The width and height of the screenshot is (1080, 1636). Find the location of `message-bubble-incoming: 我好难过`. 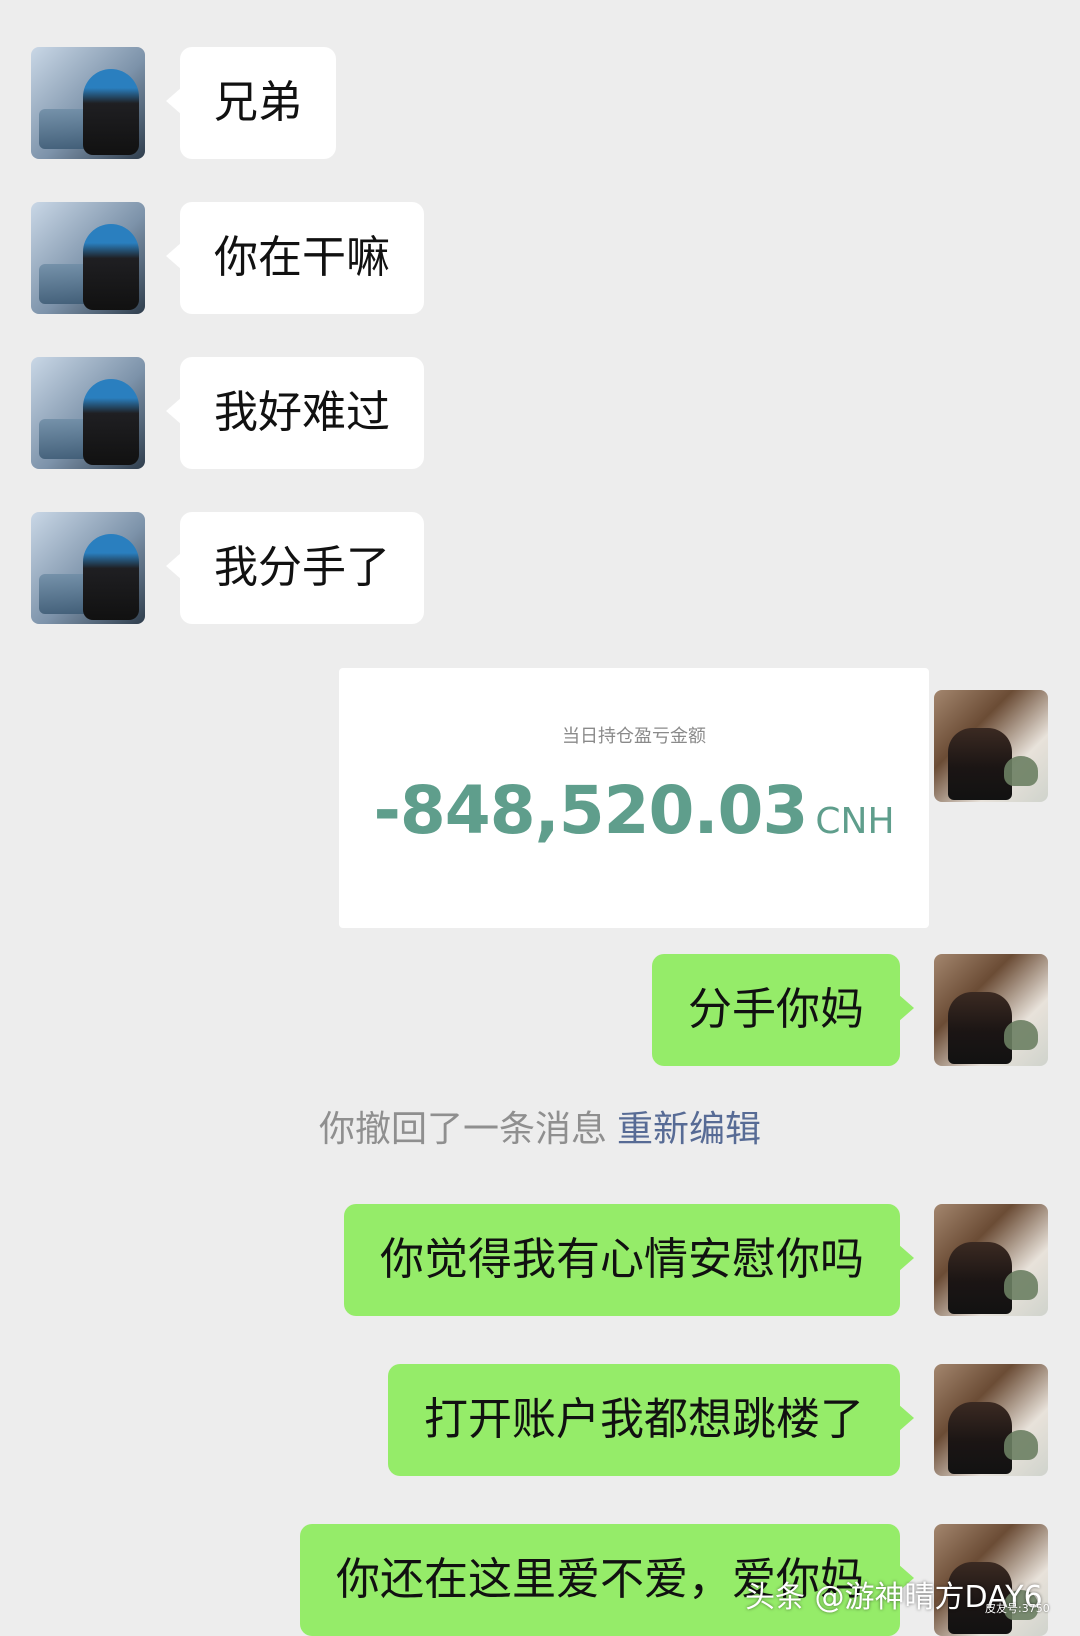

message-bubble-incoming: 我好难过 is located at coordinates (295, 413).